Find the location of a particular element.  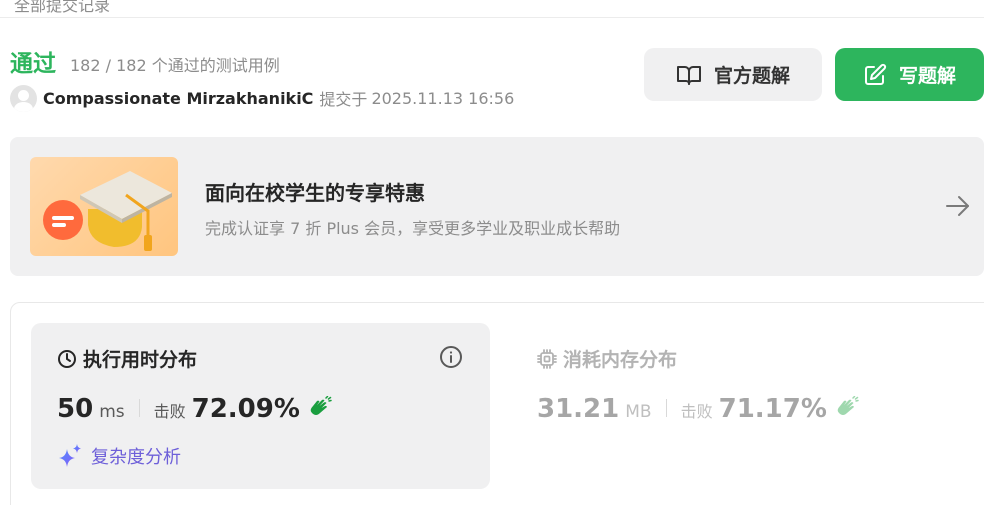

promo-subtitle: 完成认证享 7 折 Plus 会员，享受更多学业及职业成长帮助 is located at coordinates (413, 228).